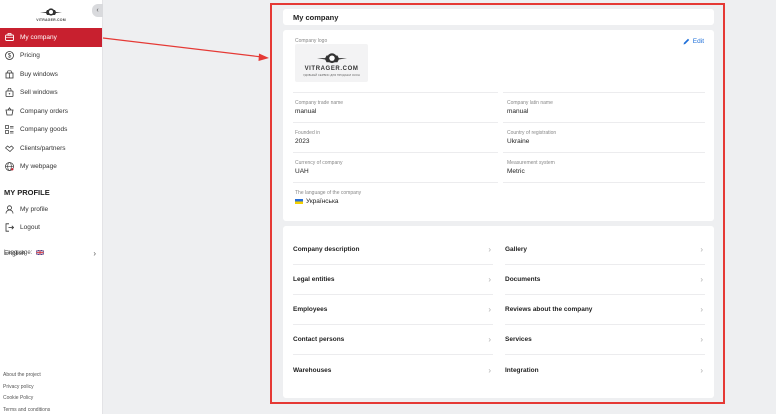 This screenshot has width=776, height=414. I want to click on page-title: My company, so click(316, 17).